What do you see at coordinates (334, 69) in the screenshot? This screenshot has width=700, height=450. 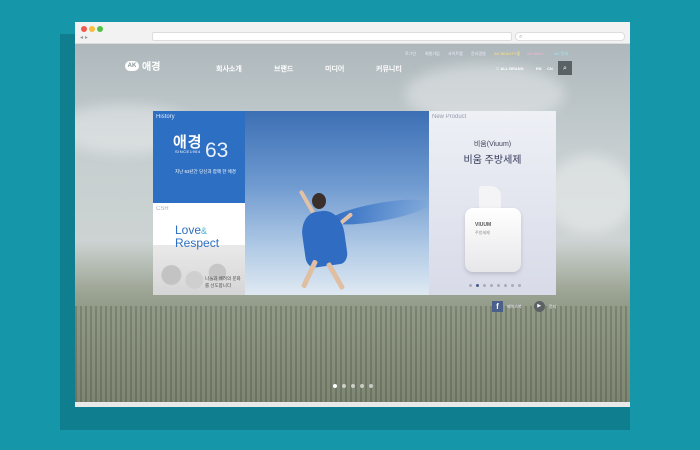 I see `nav-menu-media: 미디어` at bounding box center [334, 69].